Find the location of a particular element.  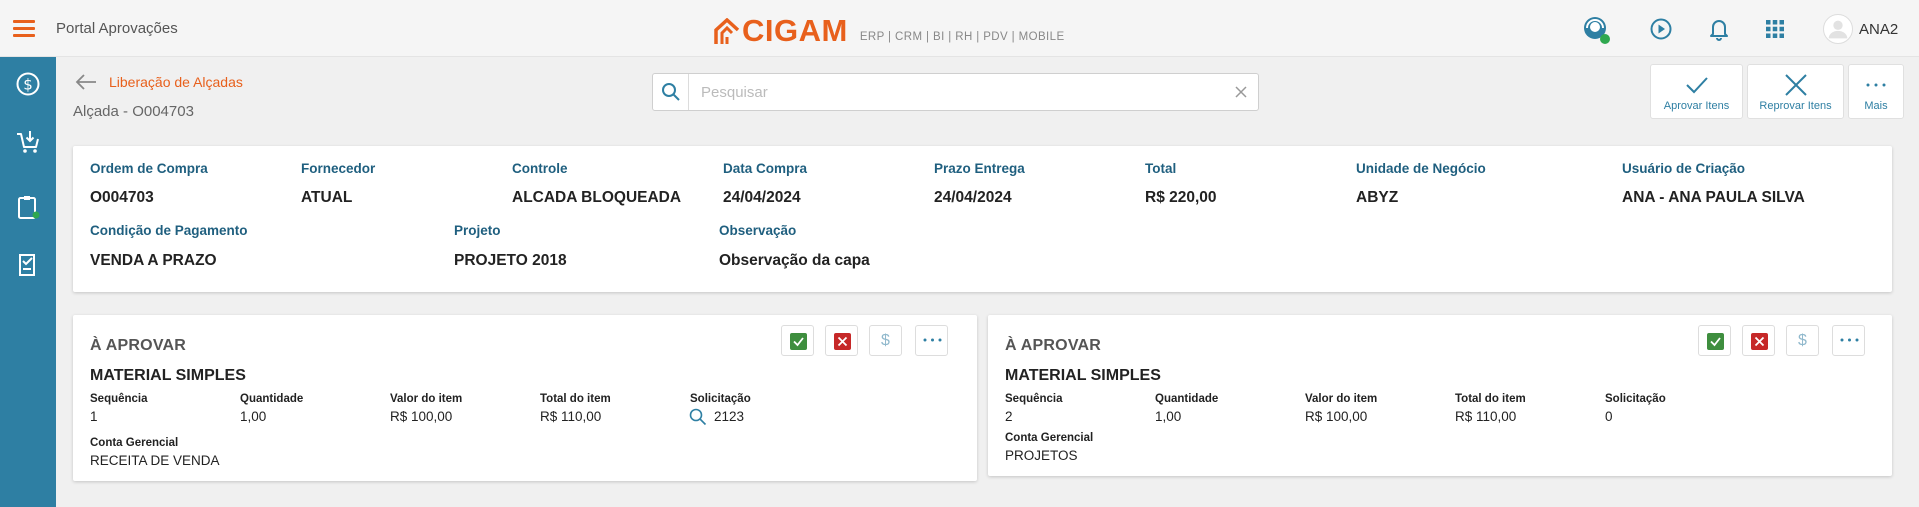

sidebar: $ is located at coordinates (28, 282).